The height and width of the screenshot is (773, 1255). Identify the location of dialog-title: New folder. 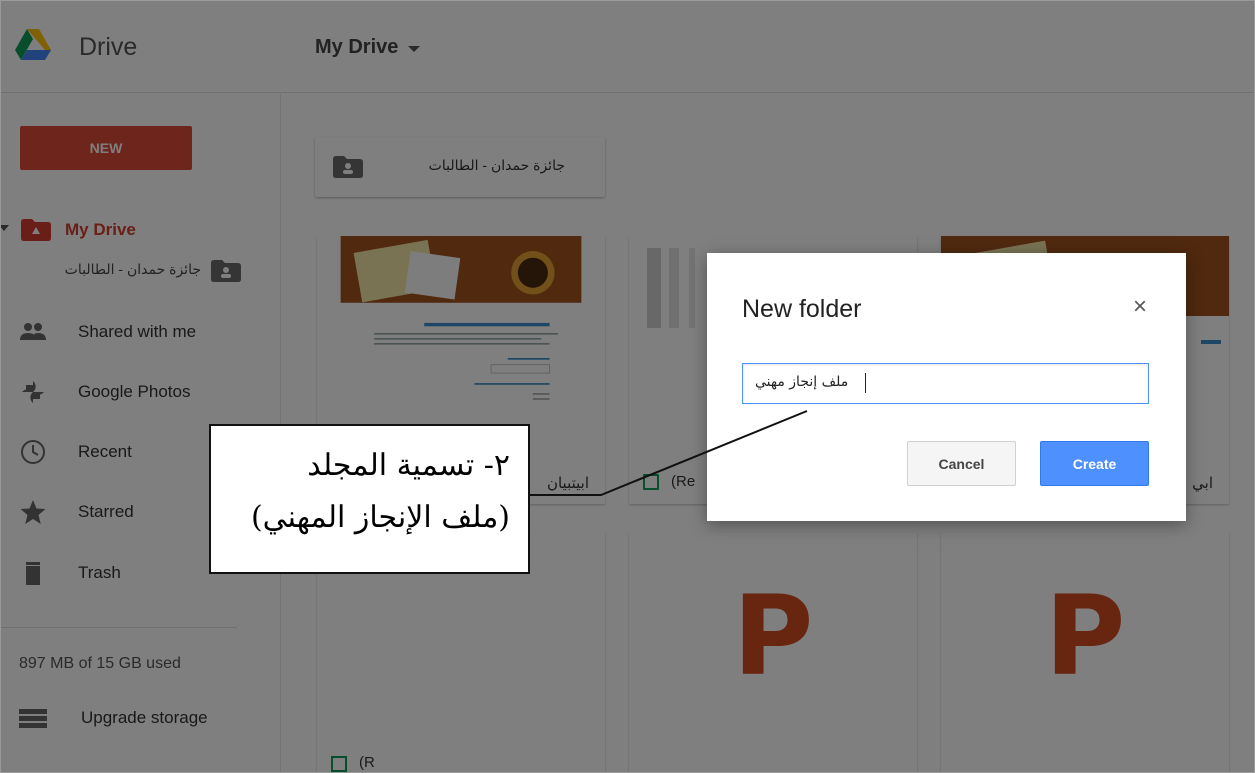
(802, 309).